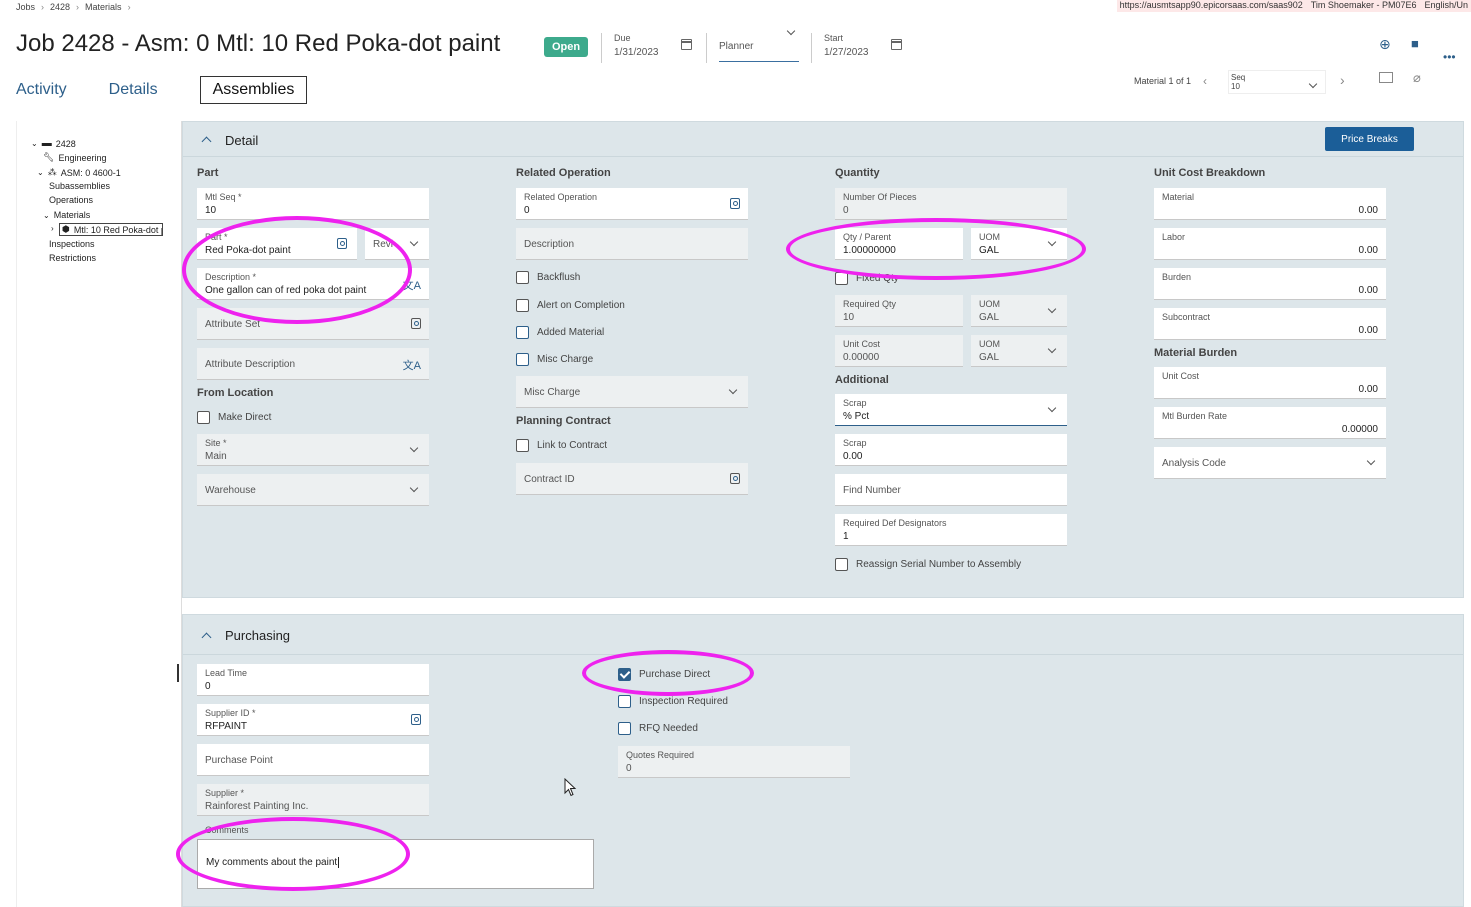  What do you see at coordinates (313, 204) in the screenshot?
I see `mtl-seq-field: Mtl Seq * 10` at bounding box center [313, 204].